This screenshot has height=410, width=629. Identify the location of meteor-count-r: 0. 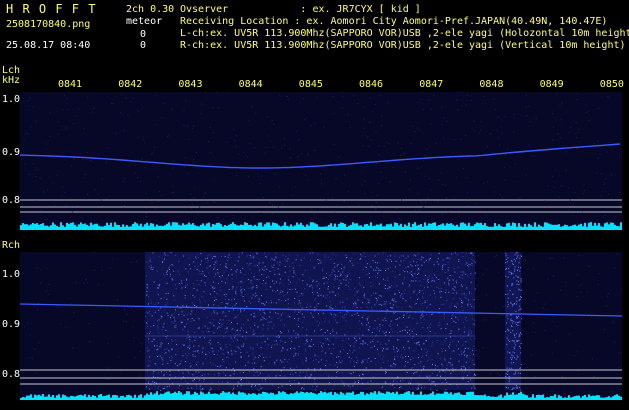
(143, 45).